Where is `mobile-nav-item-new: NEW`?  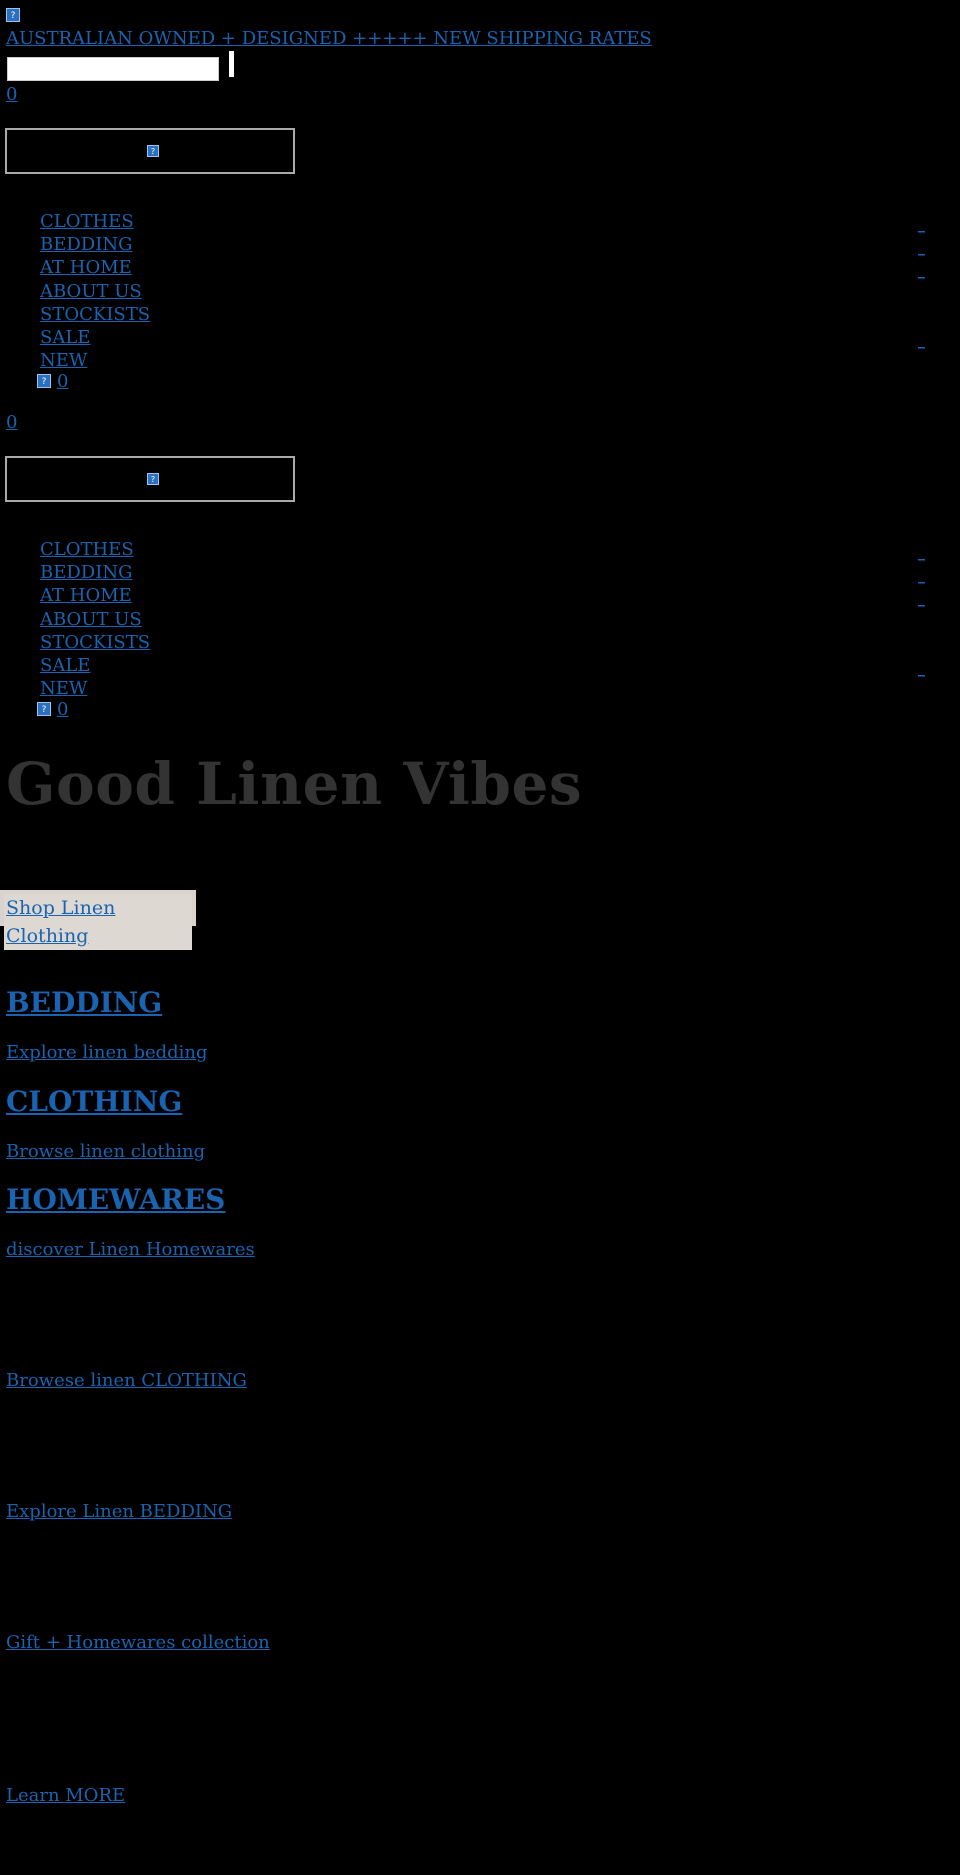 mobile-nav-item-new: NEW is located at coordinates (95, 688).